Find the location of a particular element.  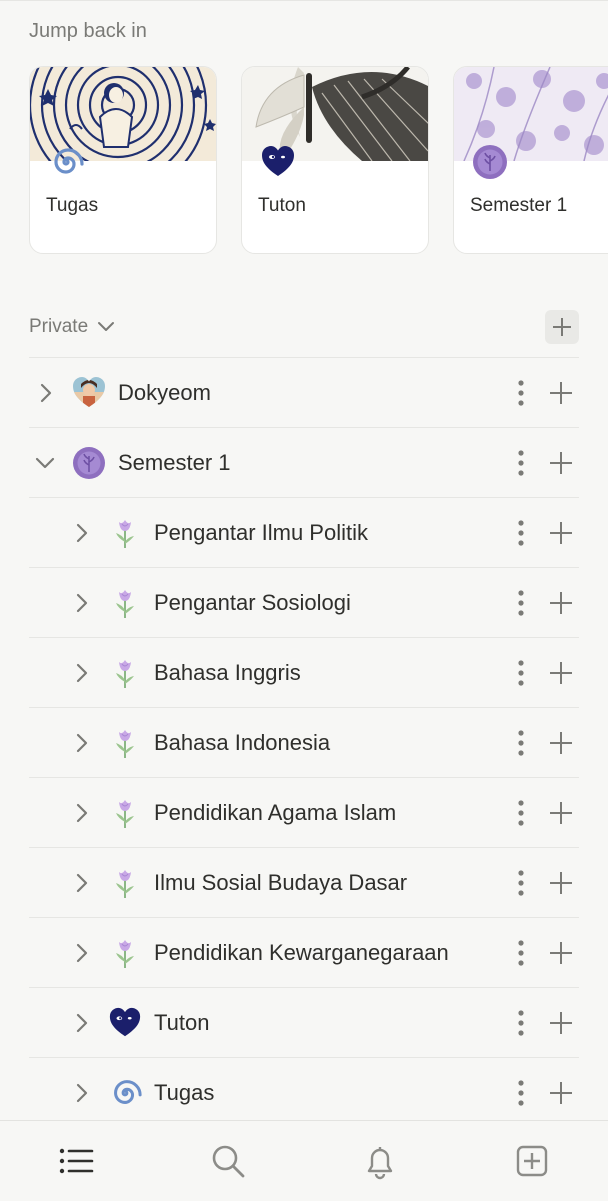

page-tree-row: Tugas is located at coordinates (304, 1092).